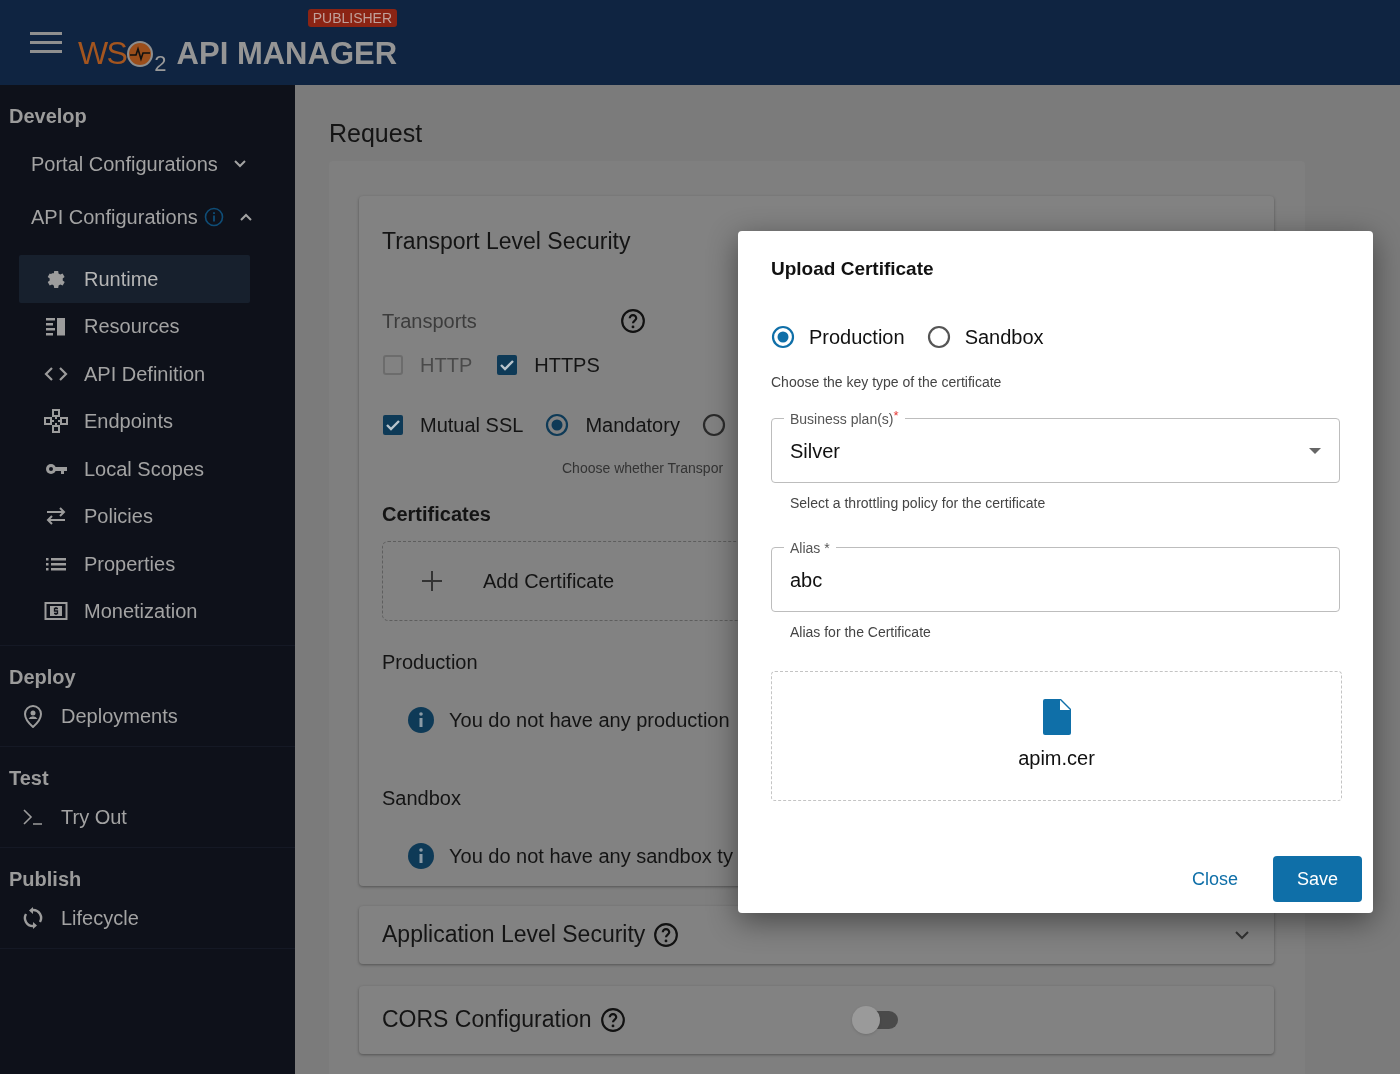 This screenshot has width=1400, height=1074. I want to click on field-label: Business plan(s)*, so click(844, 418).